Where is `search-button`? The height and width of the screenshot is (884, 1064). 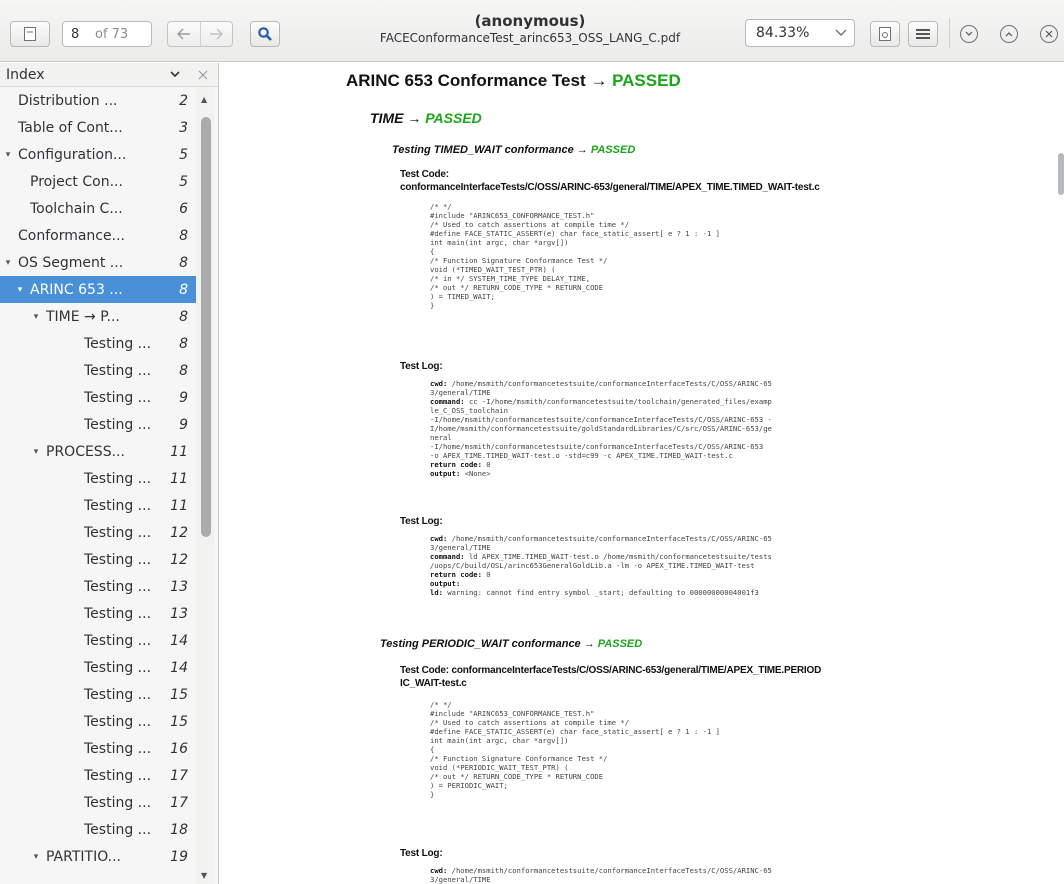
search-button is located at coordinates (265, 34).